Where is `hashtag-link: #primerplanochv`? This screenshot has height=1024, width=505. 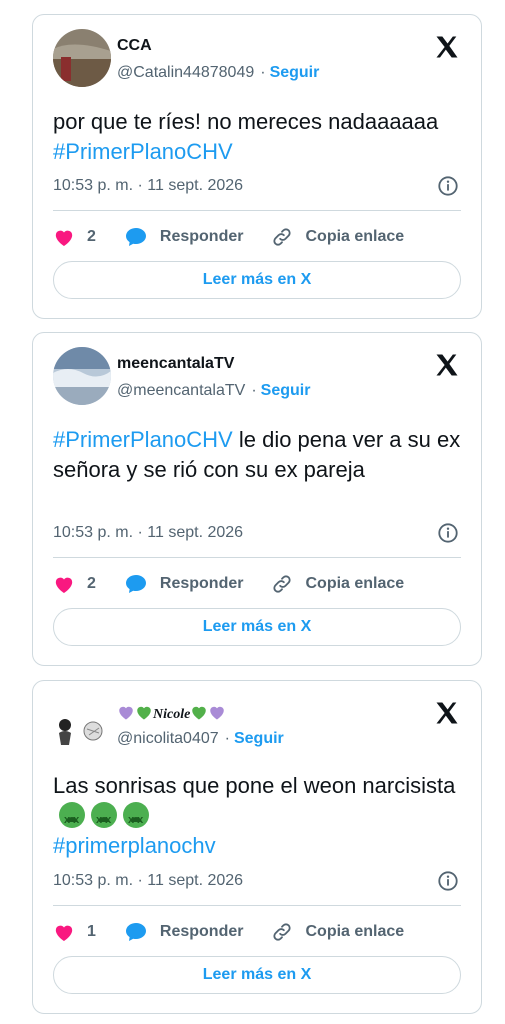 hashtag-link: #primerplanochv is located at coordinates (134, 845).